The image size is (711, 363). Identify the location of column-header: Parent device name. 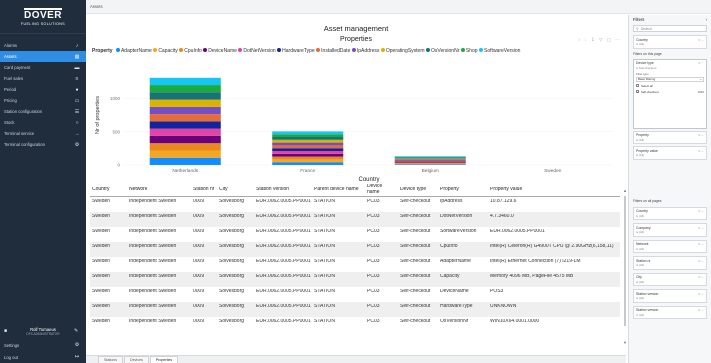
(338, 190).